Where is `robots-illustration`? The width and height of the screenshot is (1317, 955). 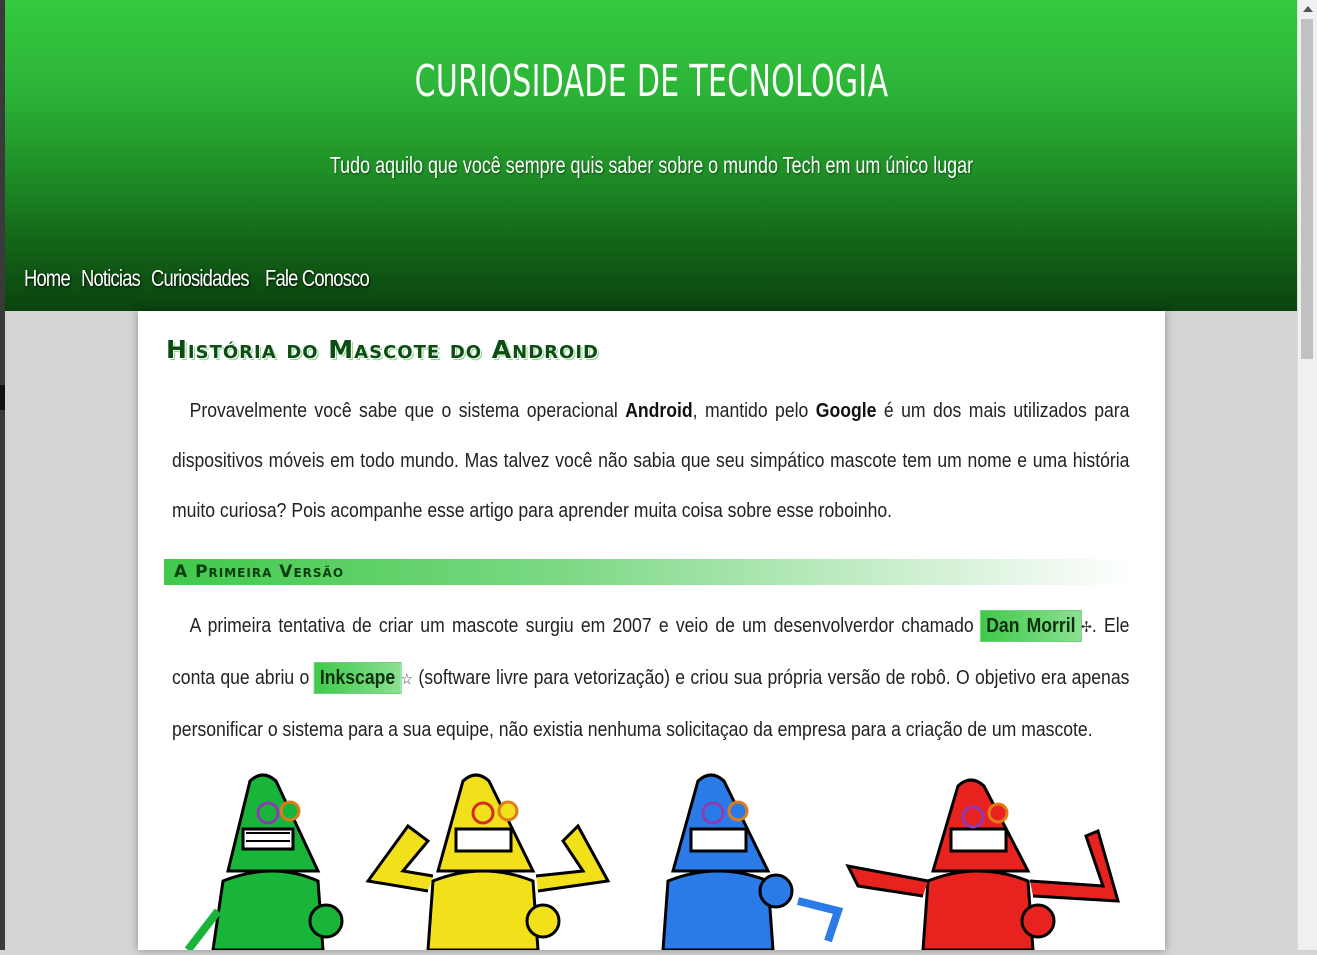 robots-illustration is located at coordinates (652, 863).